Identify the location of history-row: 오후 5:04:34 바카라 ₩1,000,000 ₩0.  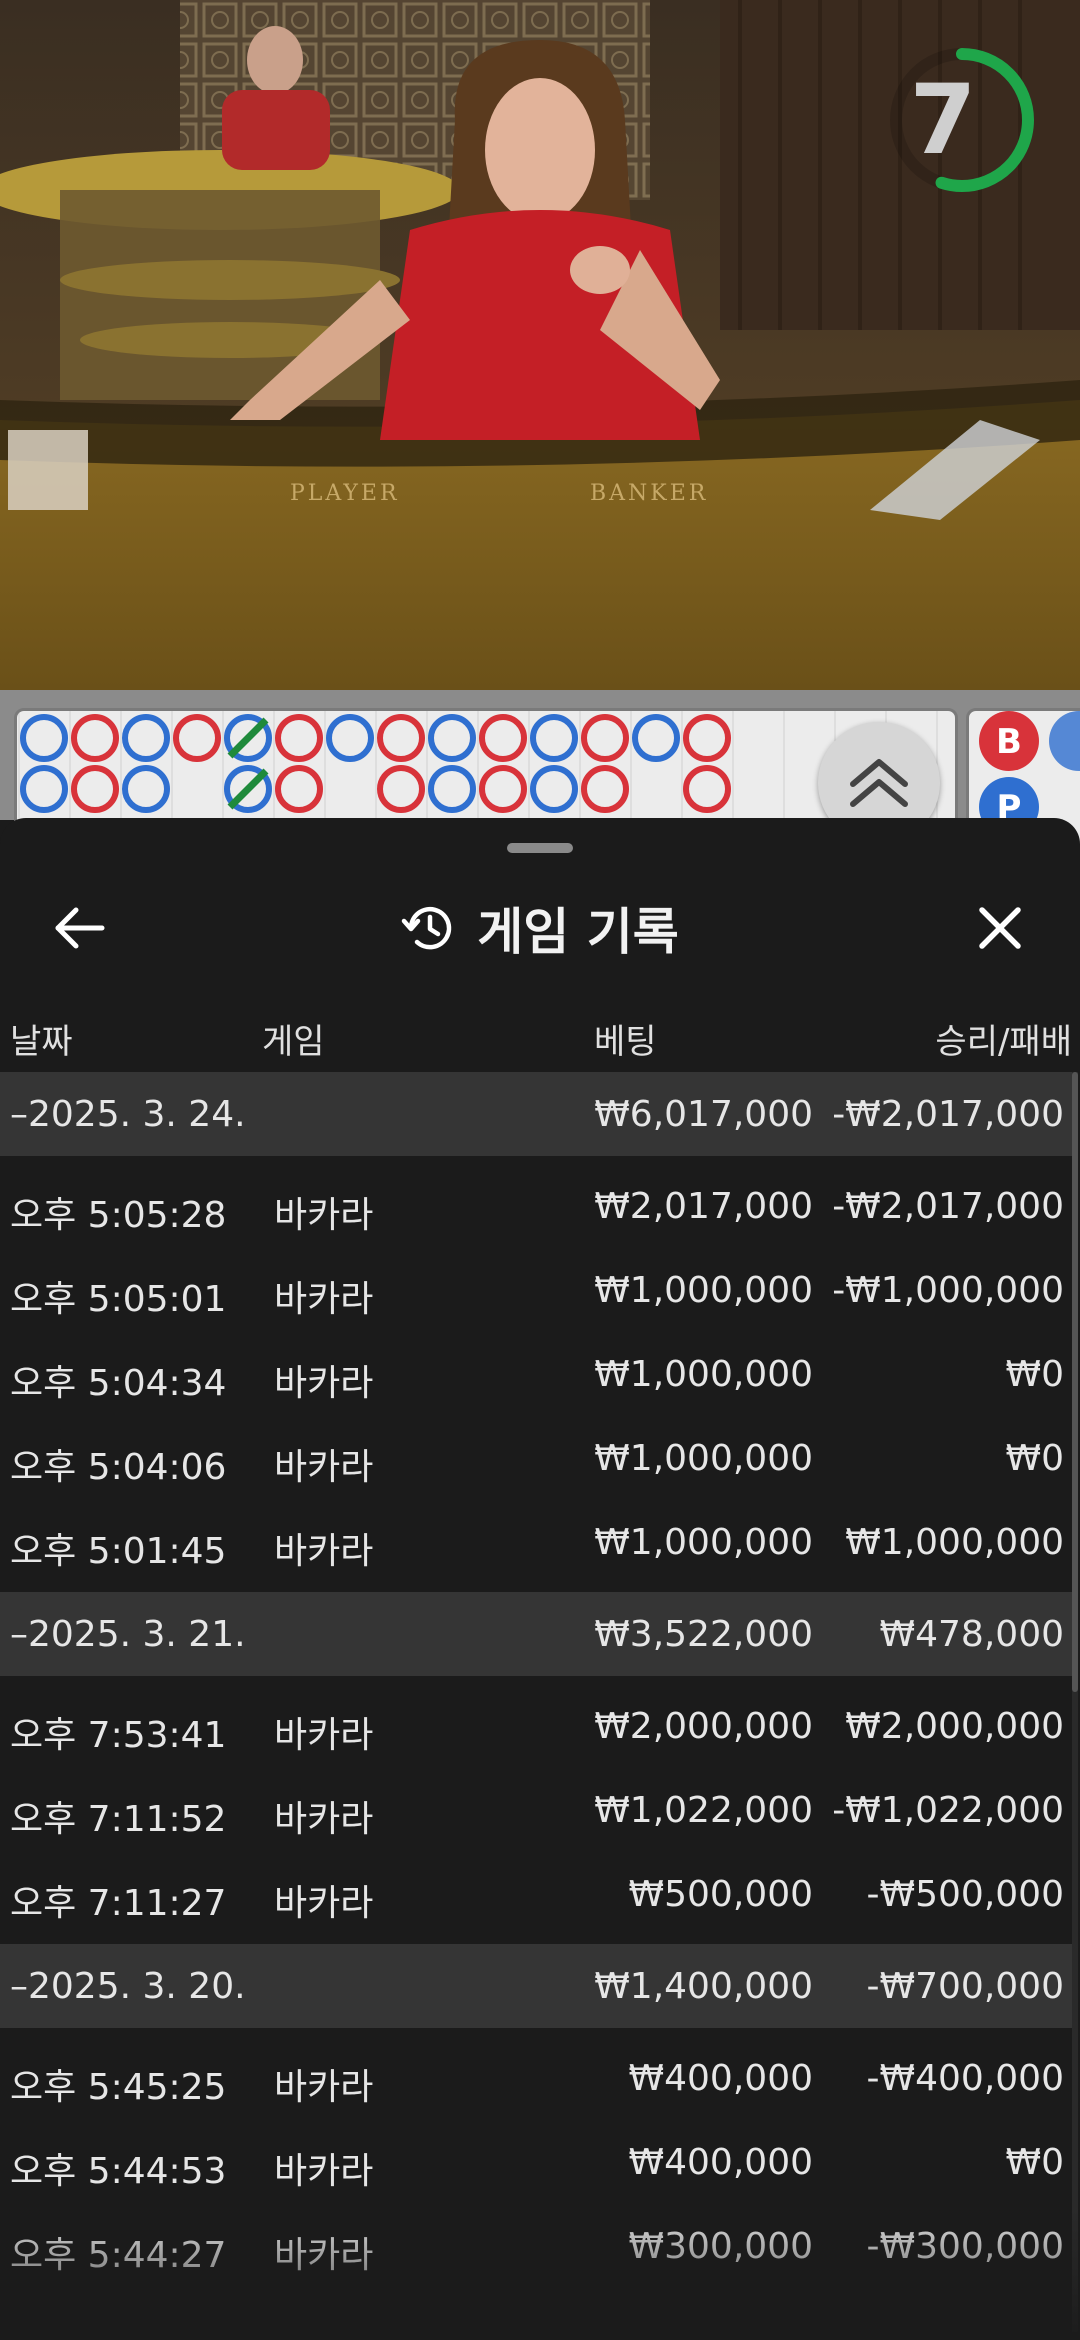
(536, 1374).